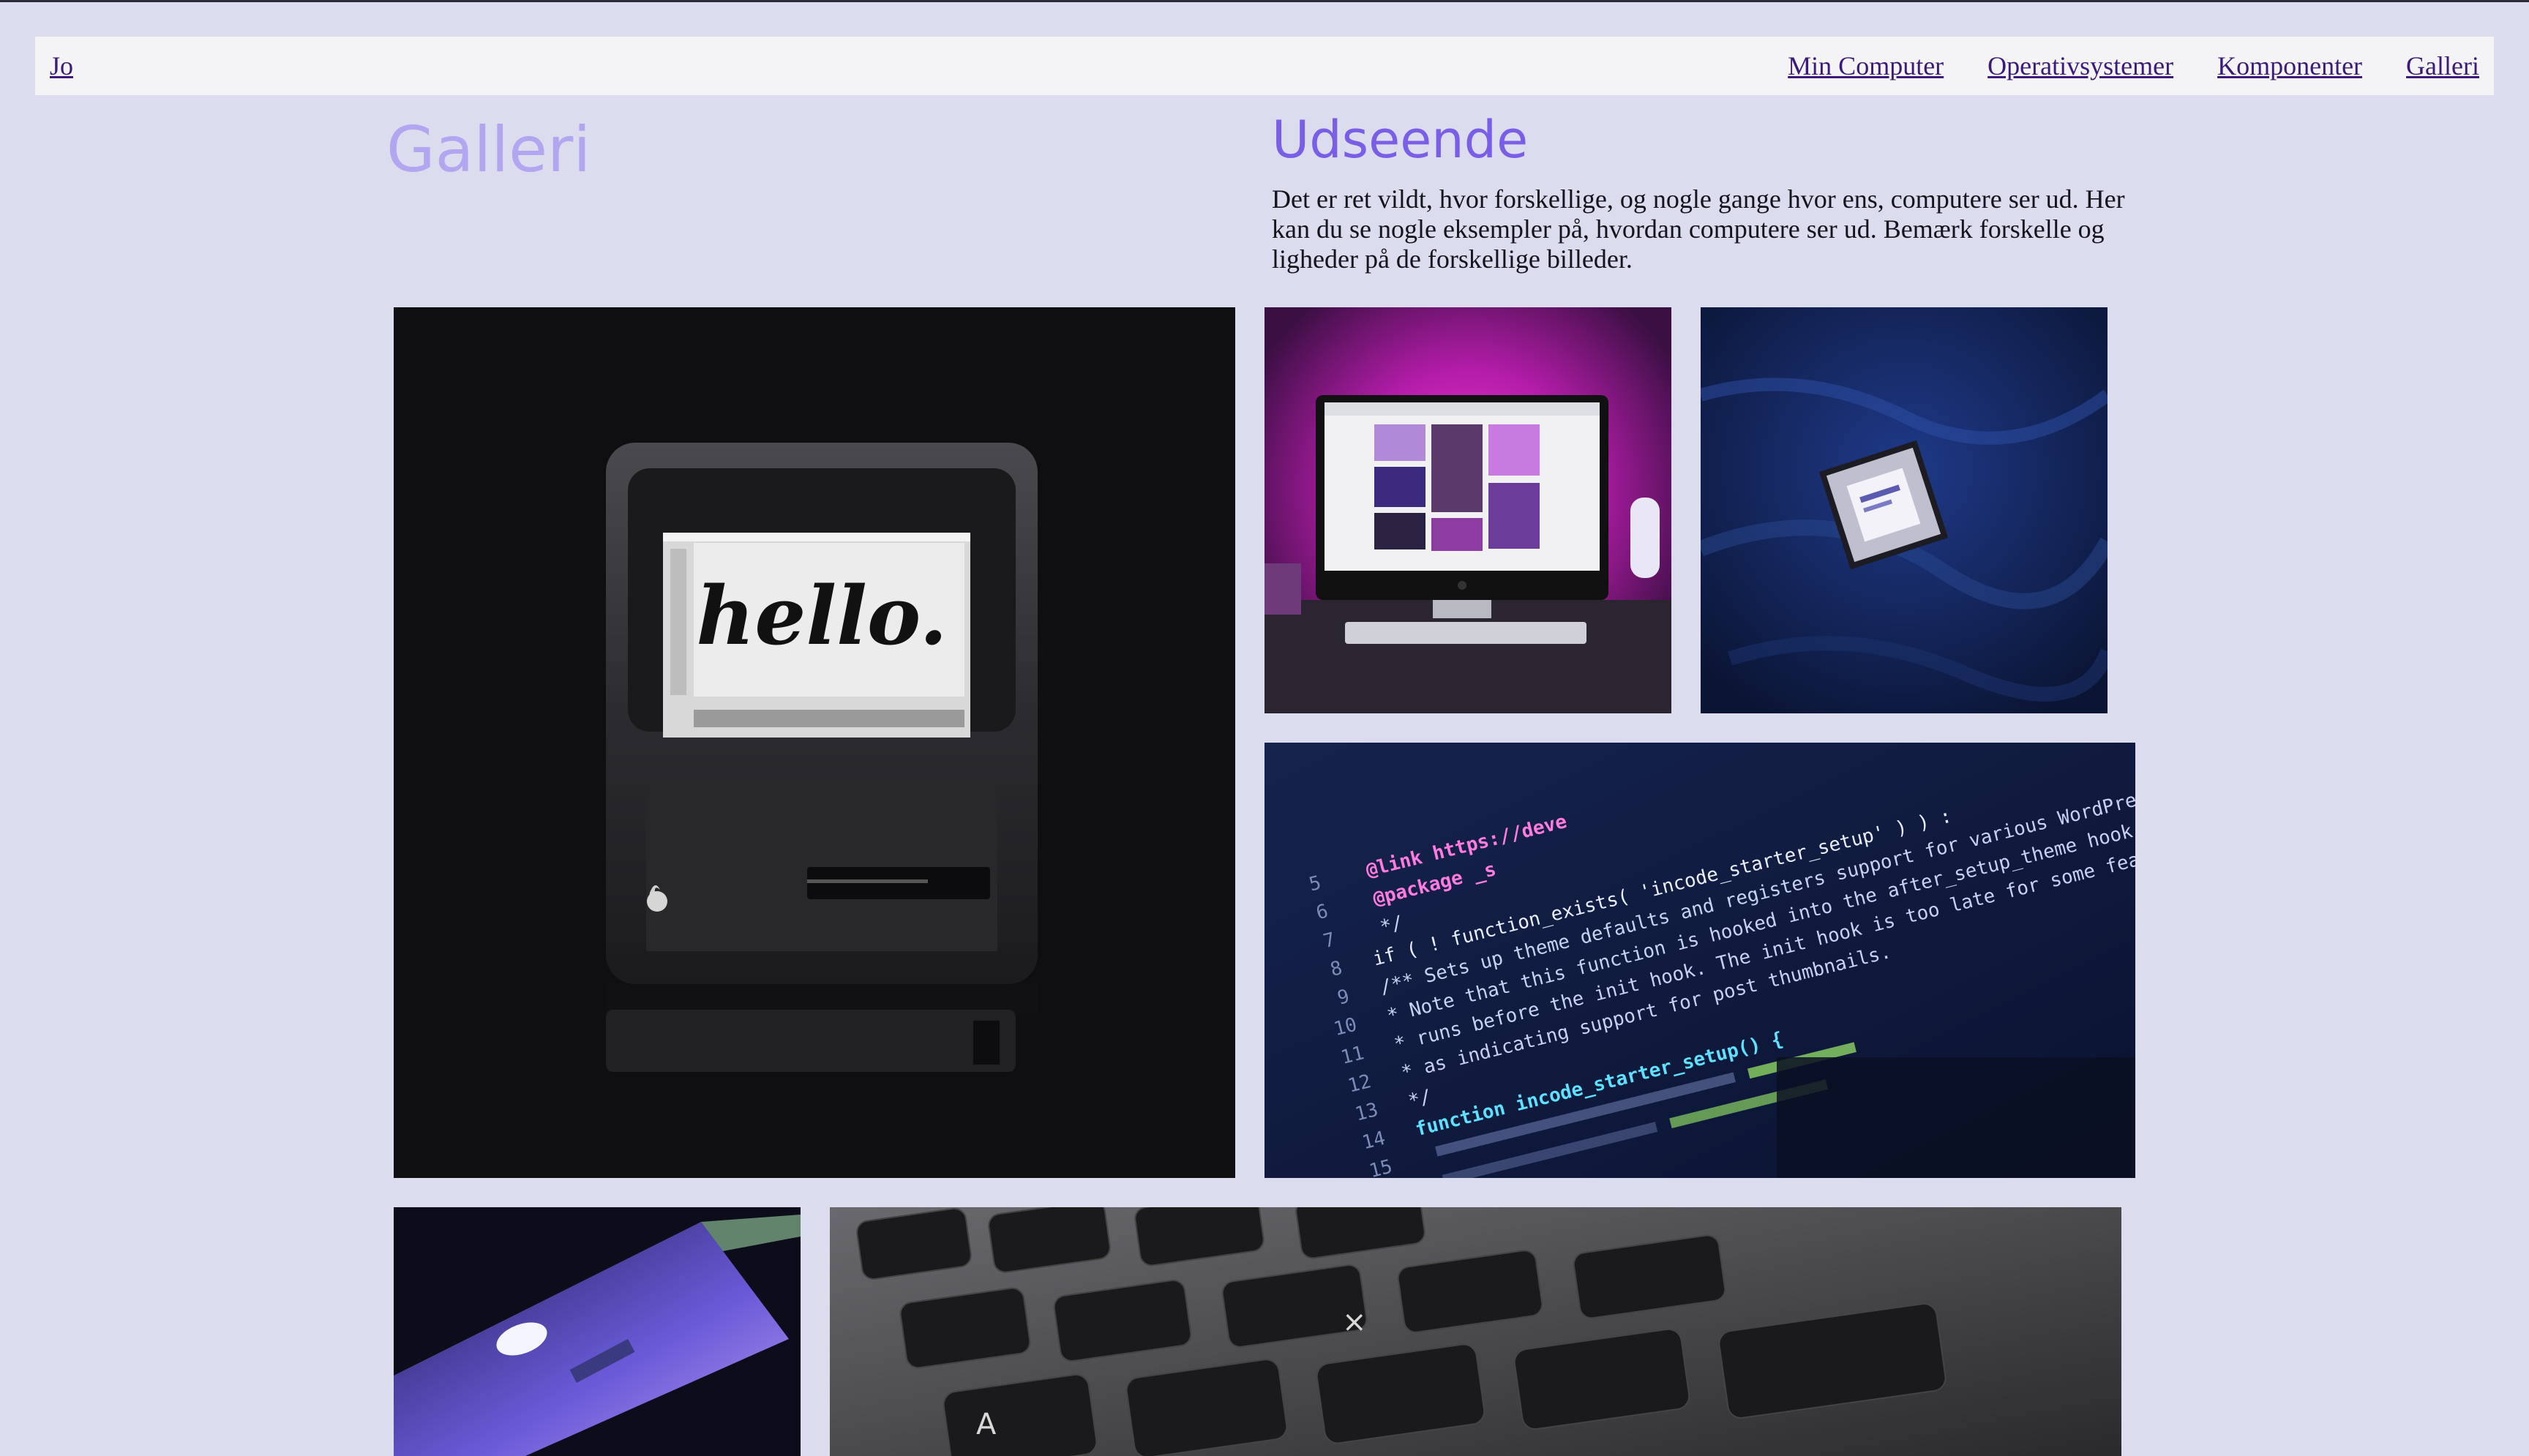  Describe the element at coordinates (2442, 66) in the screenshot. I see `nav-link-galleri: Galleri` at that location.